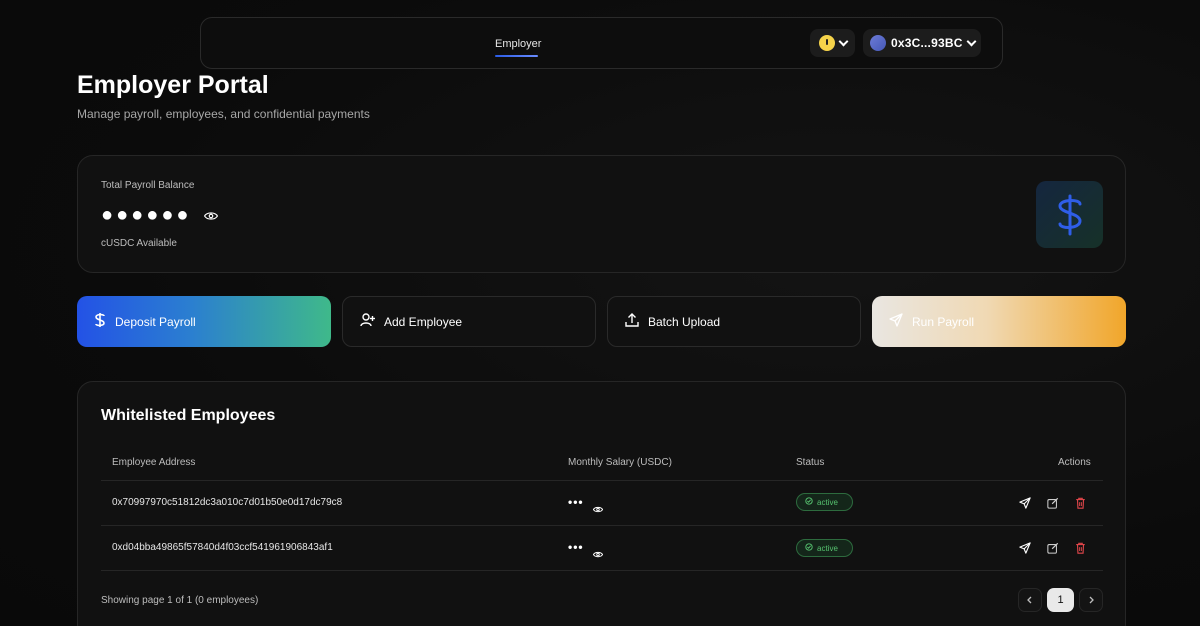  I want to click on pagination-summary: Showing page 1 of 1 (0 employees), so click(180, 600).